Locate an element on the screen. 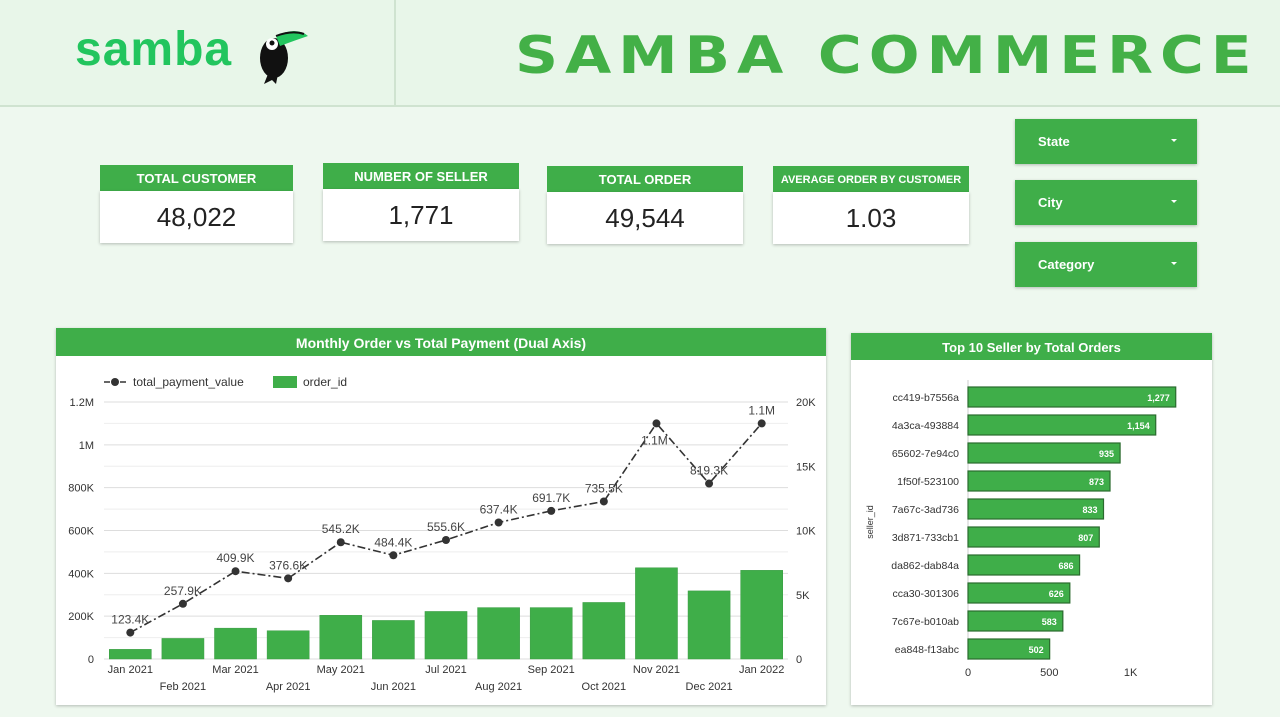 Image resolution: width=1280 pixels, height=717 pixels. x-tick-label: Jul 2021 is located at coordinates (446, 670).